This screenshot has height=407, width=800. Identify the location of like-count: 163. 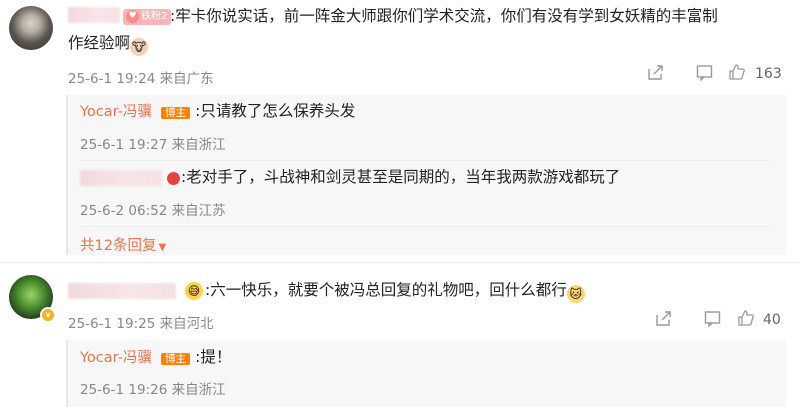
(768, 74).